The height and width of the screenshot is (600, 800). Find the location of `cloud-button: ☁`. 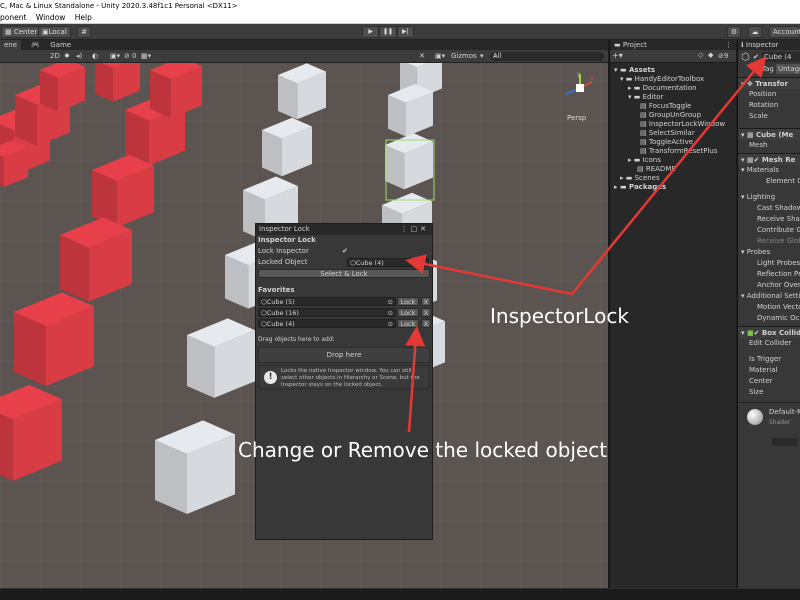

cloud-button: ☁ is located at coordinates (755, 32).